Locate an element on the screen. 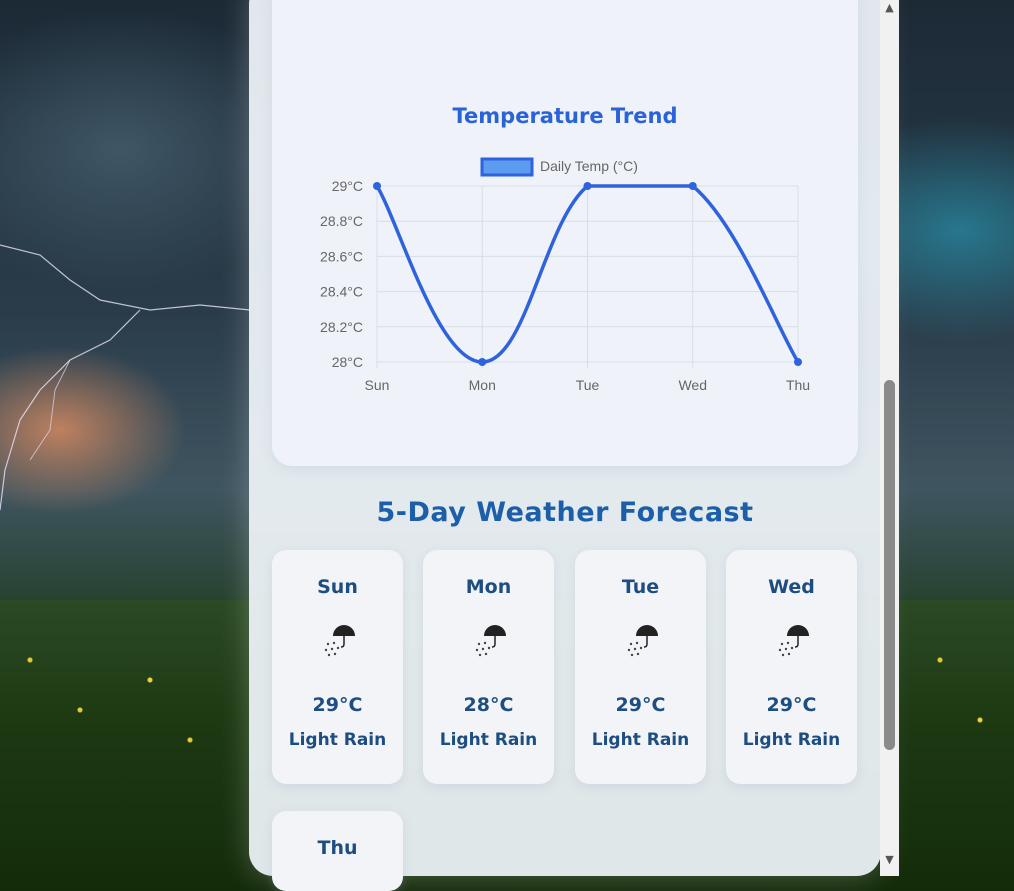 The width and height of the screenshot is (1014, 891). scroll-down-icon: ▼ is located at coordinates (889, 860).